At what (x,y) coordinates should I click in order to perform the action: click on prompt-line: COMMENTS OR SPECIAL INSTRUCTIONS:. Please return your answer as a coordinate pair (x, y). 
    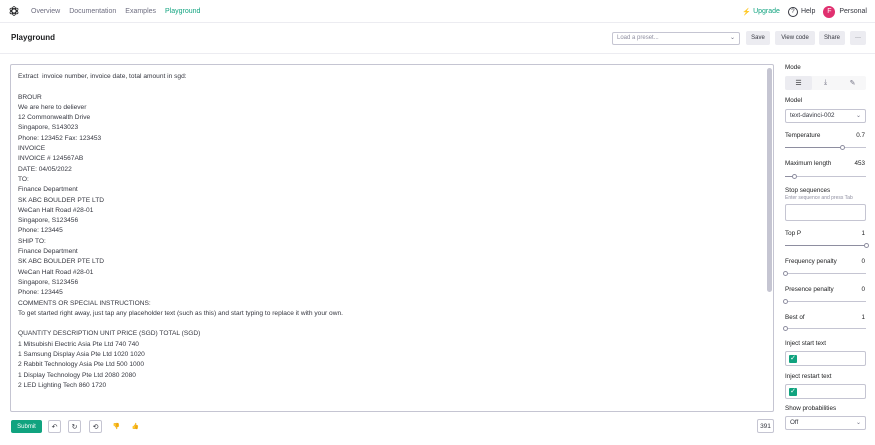
    Looking at the image, I should click on (84, 303).